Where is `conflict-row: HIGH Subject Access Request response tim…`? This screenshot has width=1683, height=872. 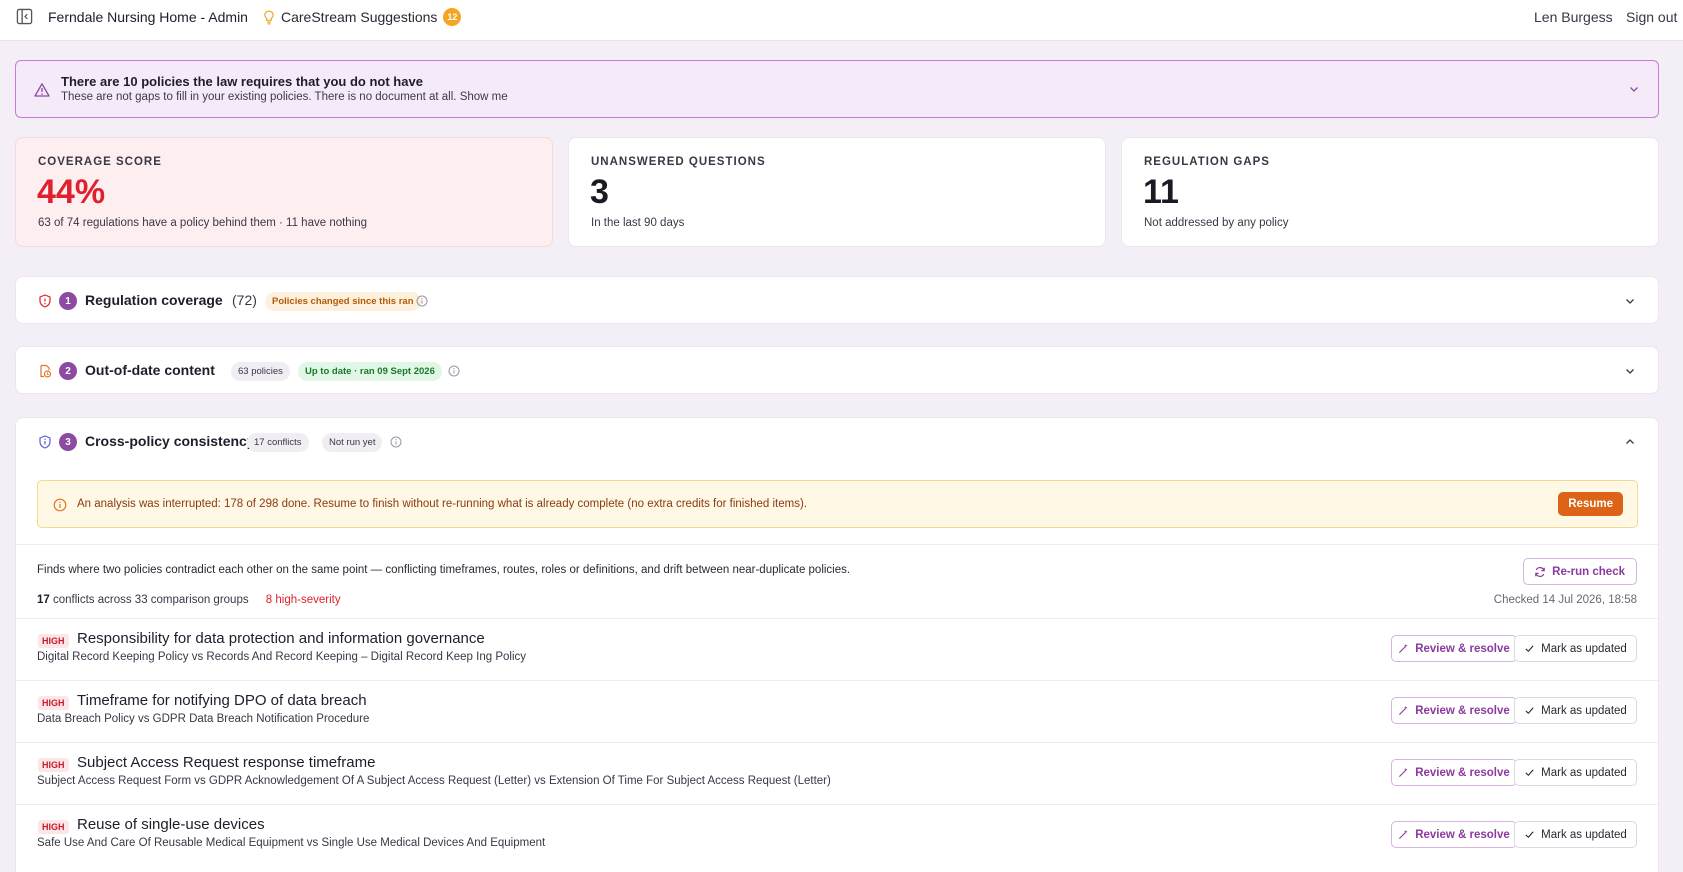 conflict-row: HIGH Subject Access Request response tim… is located at coordinates (837, 773).